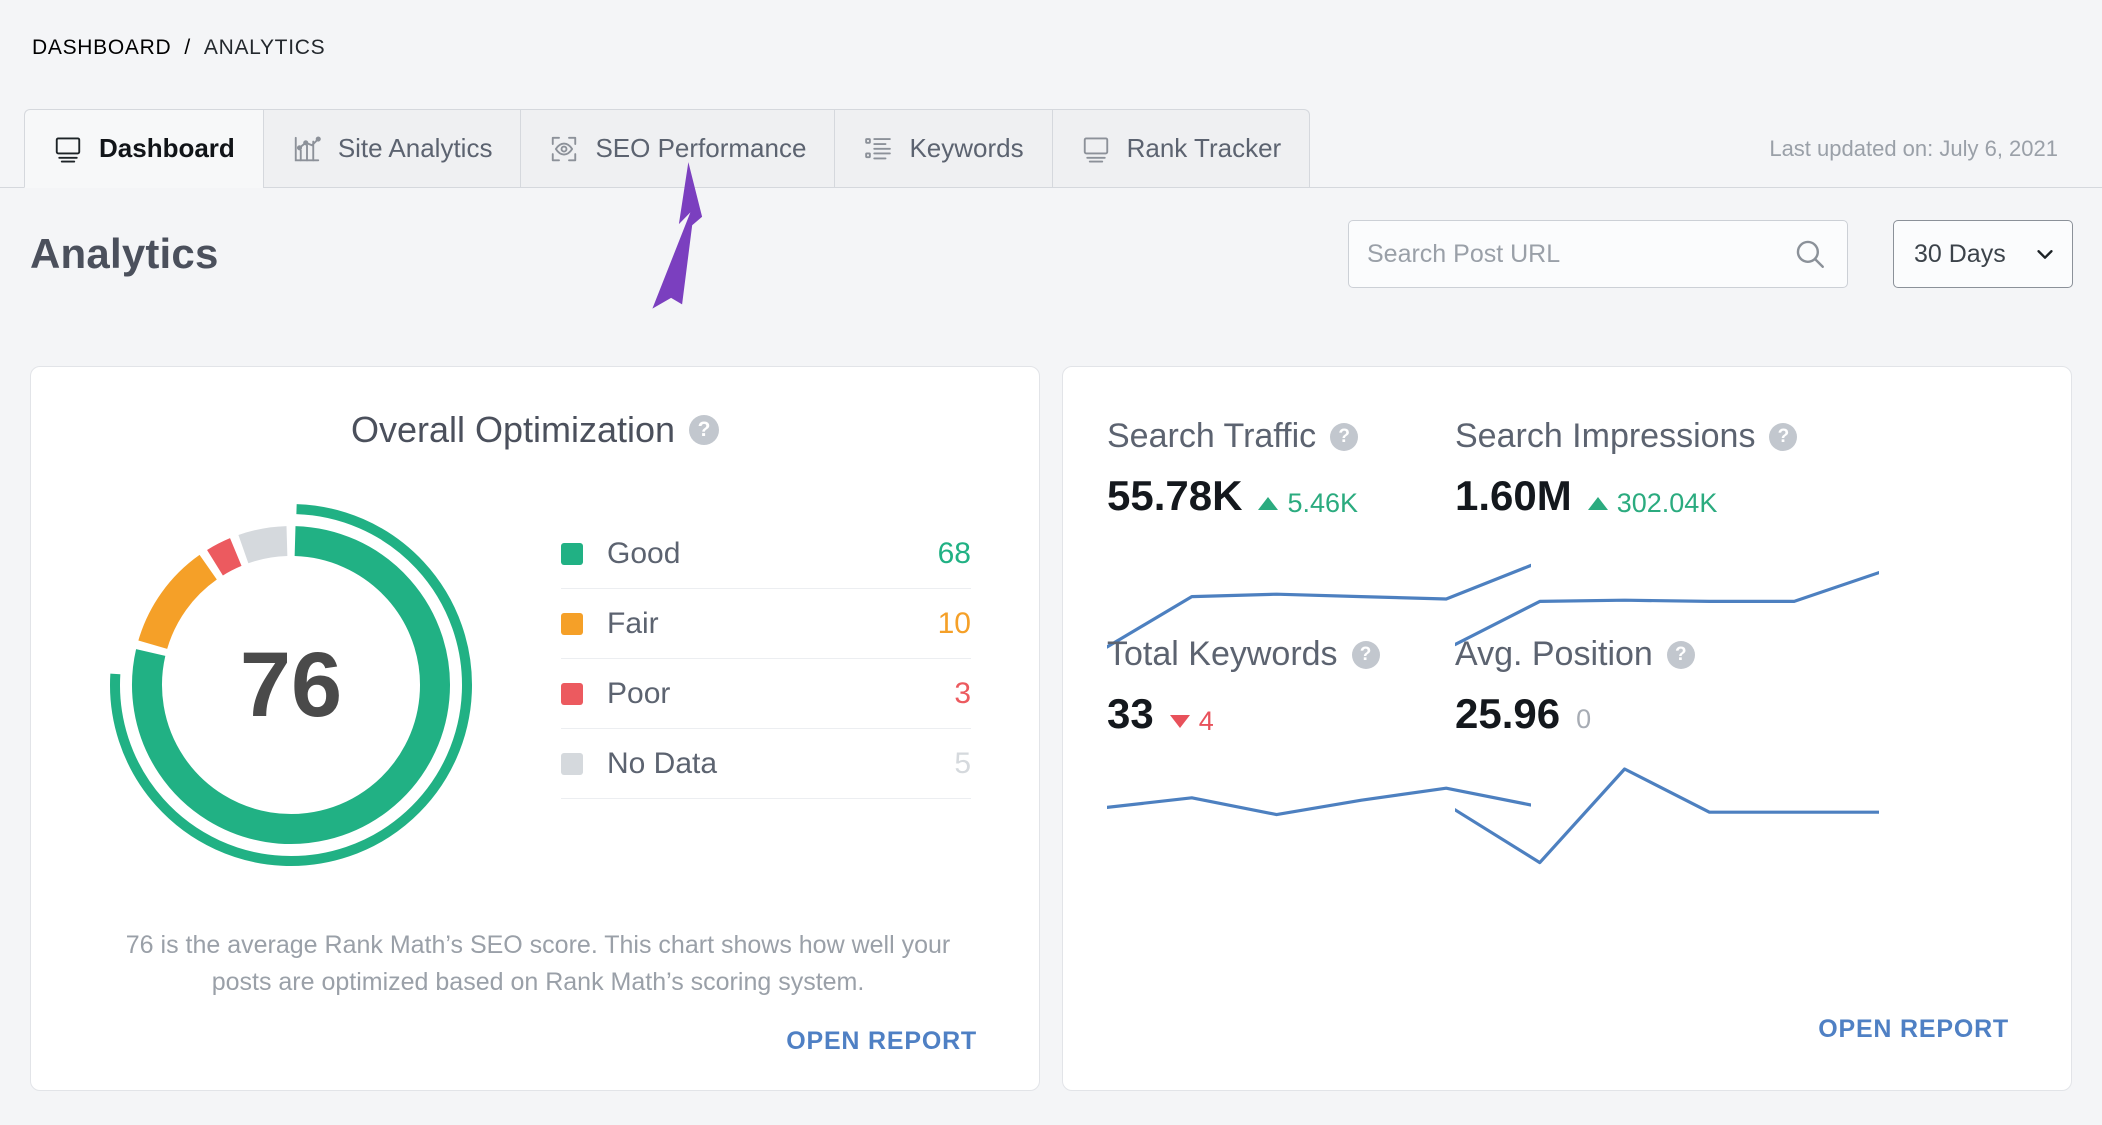 Image resolution: width=2102 pixels, height=1125 pixels. I want to click on legend-value: 68, so click(954, 553).